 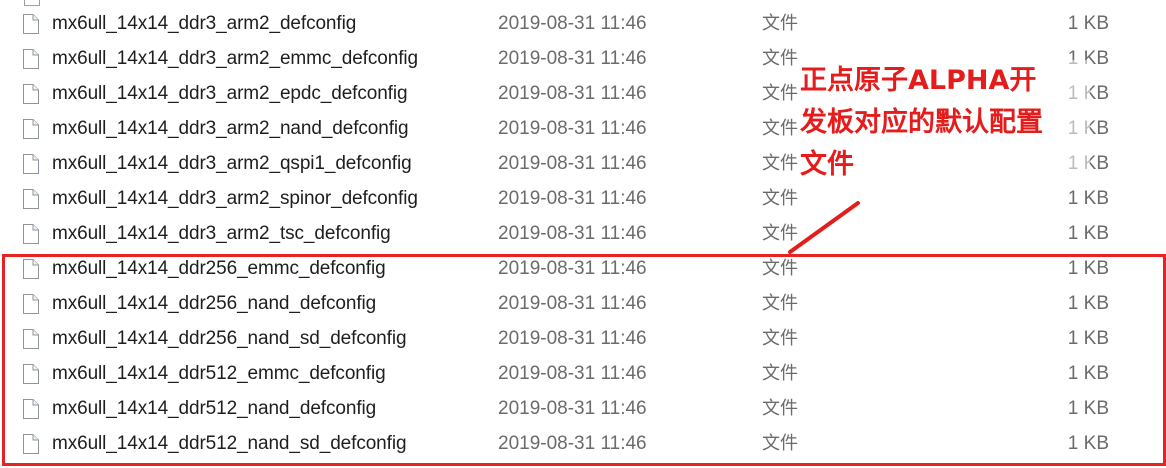 What do you see at coordinates (232, 163) in the screenshot?
I see `file-name: mx6ull_14x14_ddr3_arm2_qspi1_defconfig` at bounding box center [232, 163].